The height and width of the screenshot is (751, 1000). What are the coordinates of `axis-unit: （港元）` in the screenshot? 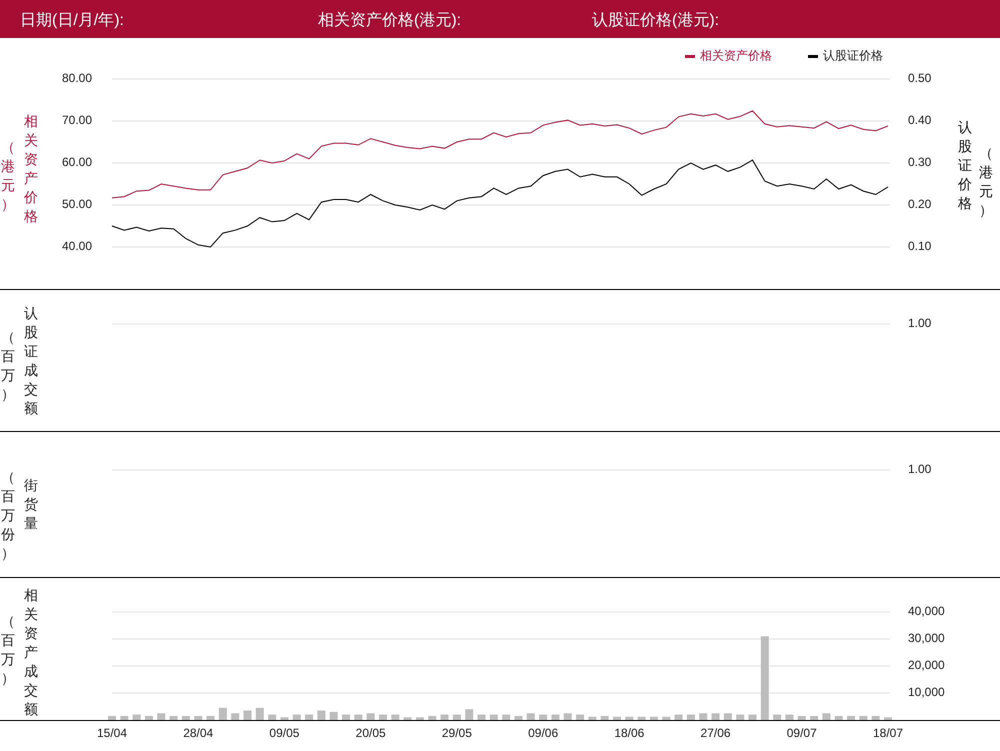 It's located at (8, 176).